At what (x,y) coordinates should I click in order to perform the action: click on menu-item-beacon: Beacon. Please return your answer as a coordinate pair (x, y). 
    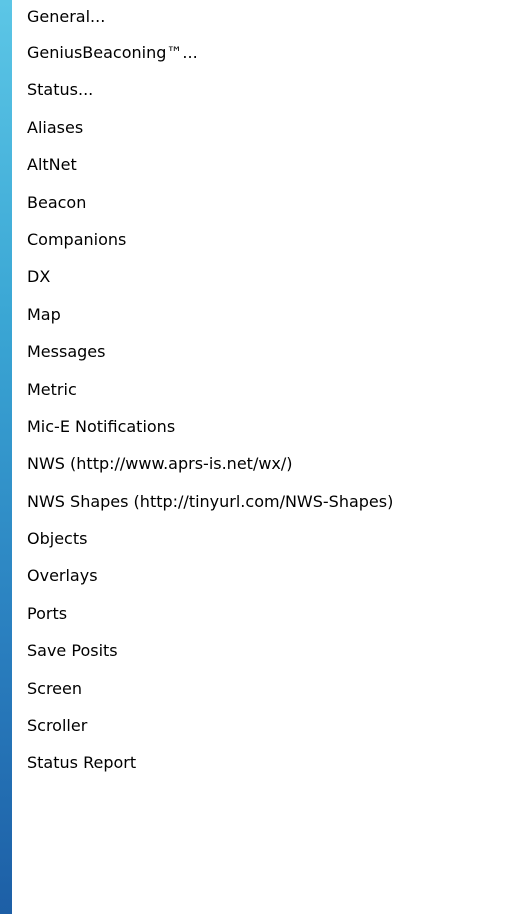
    Looking at the image, I should click on (271, 202).